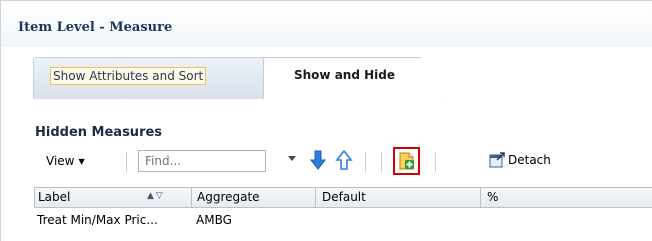 This screenshot has height=241, width=652. Describe the element at coordinates (202, 161) in the screenshot. I see `find-input` at that location.